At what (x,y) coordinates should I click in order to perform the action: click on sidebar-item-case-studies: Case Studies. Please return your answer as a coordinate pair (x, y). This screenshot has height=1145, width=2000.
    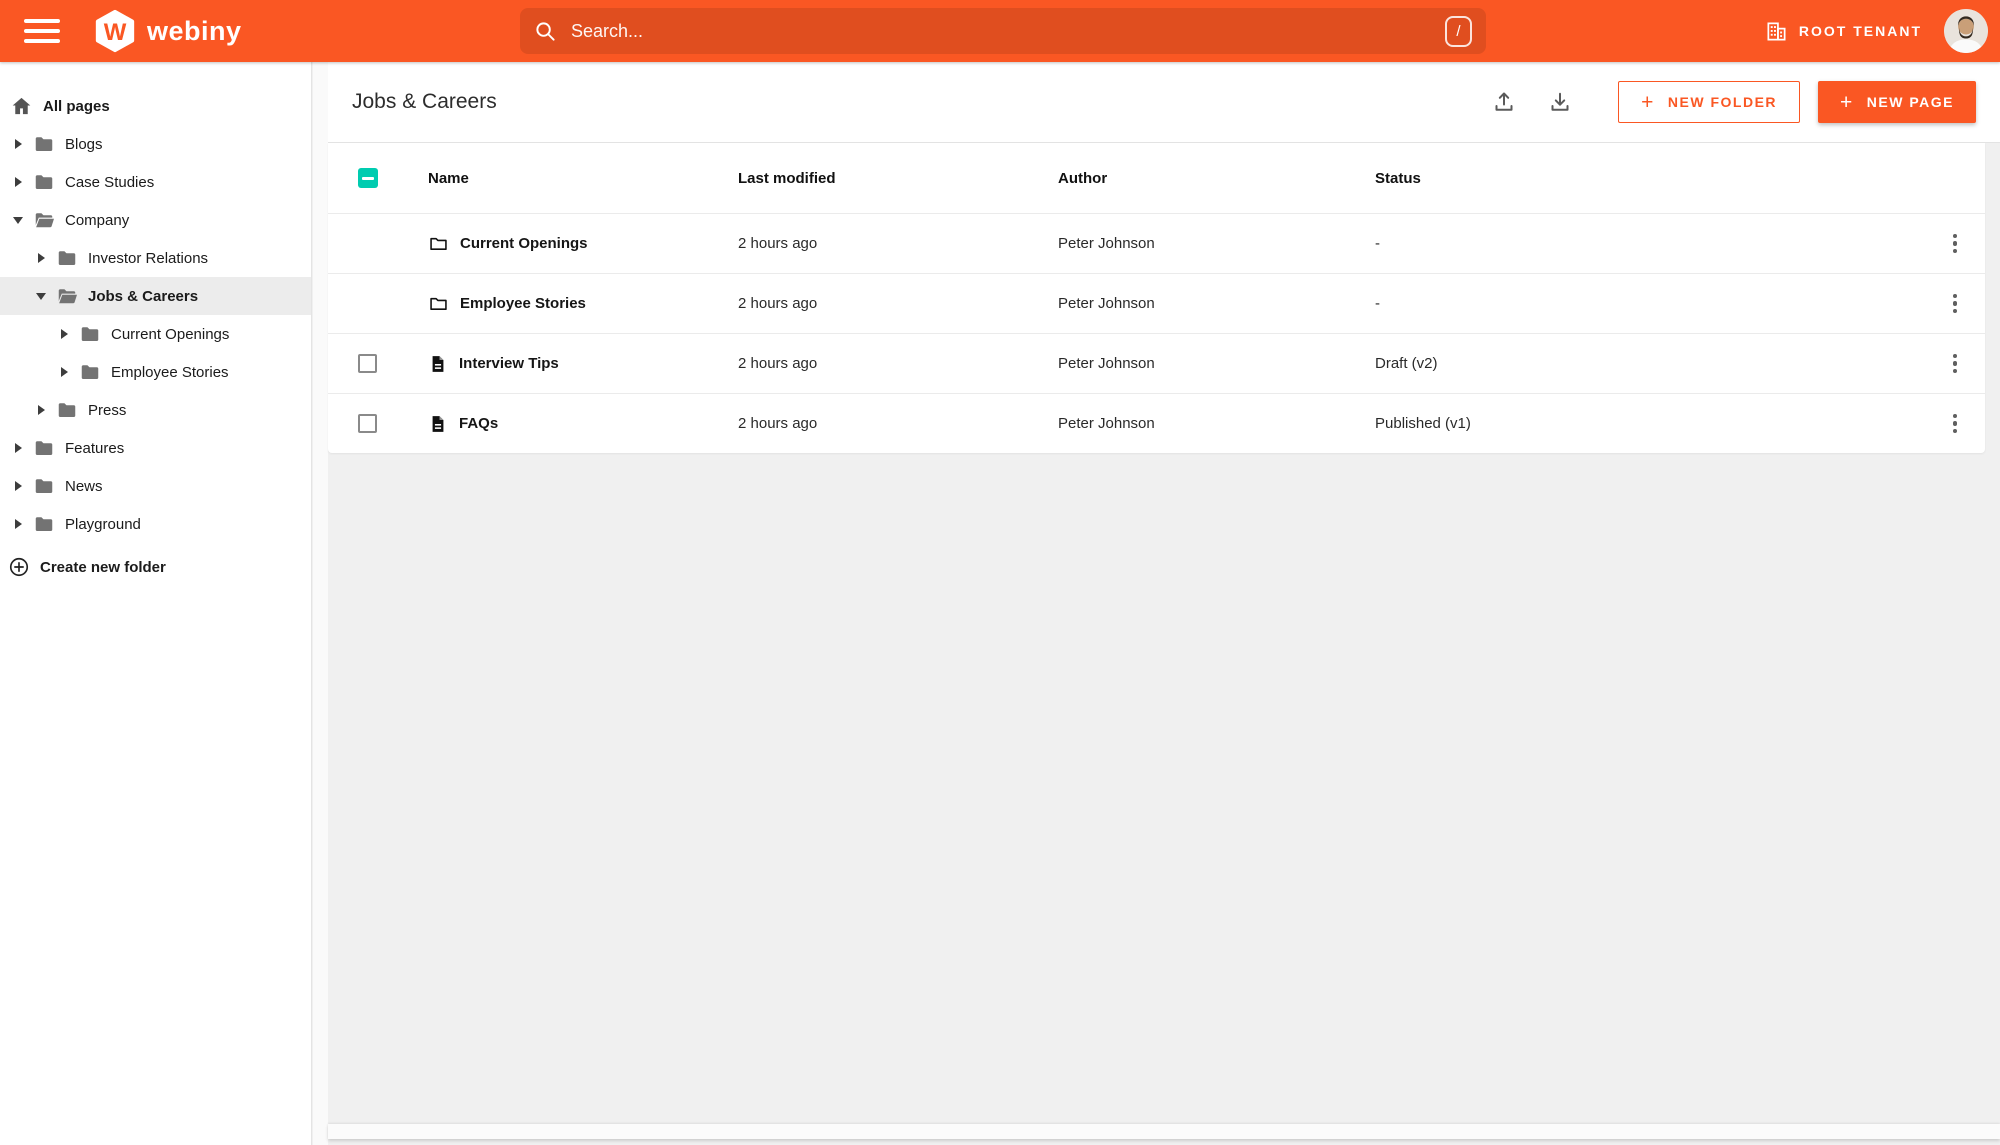
    Looking at the image, I should click on (155, 182).